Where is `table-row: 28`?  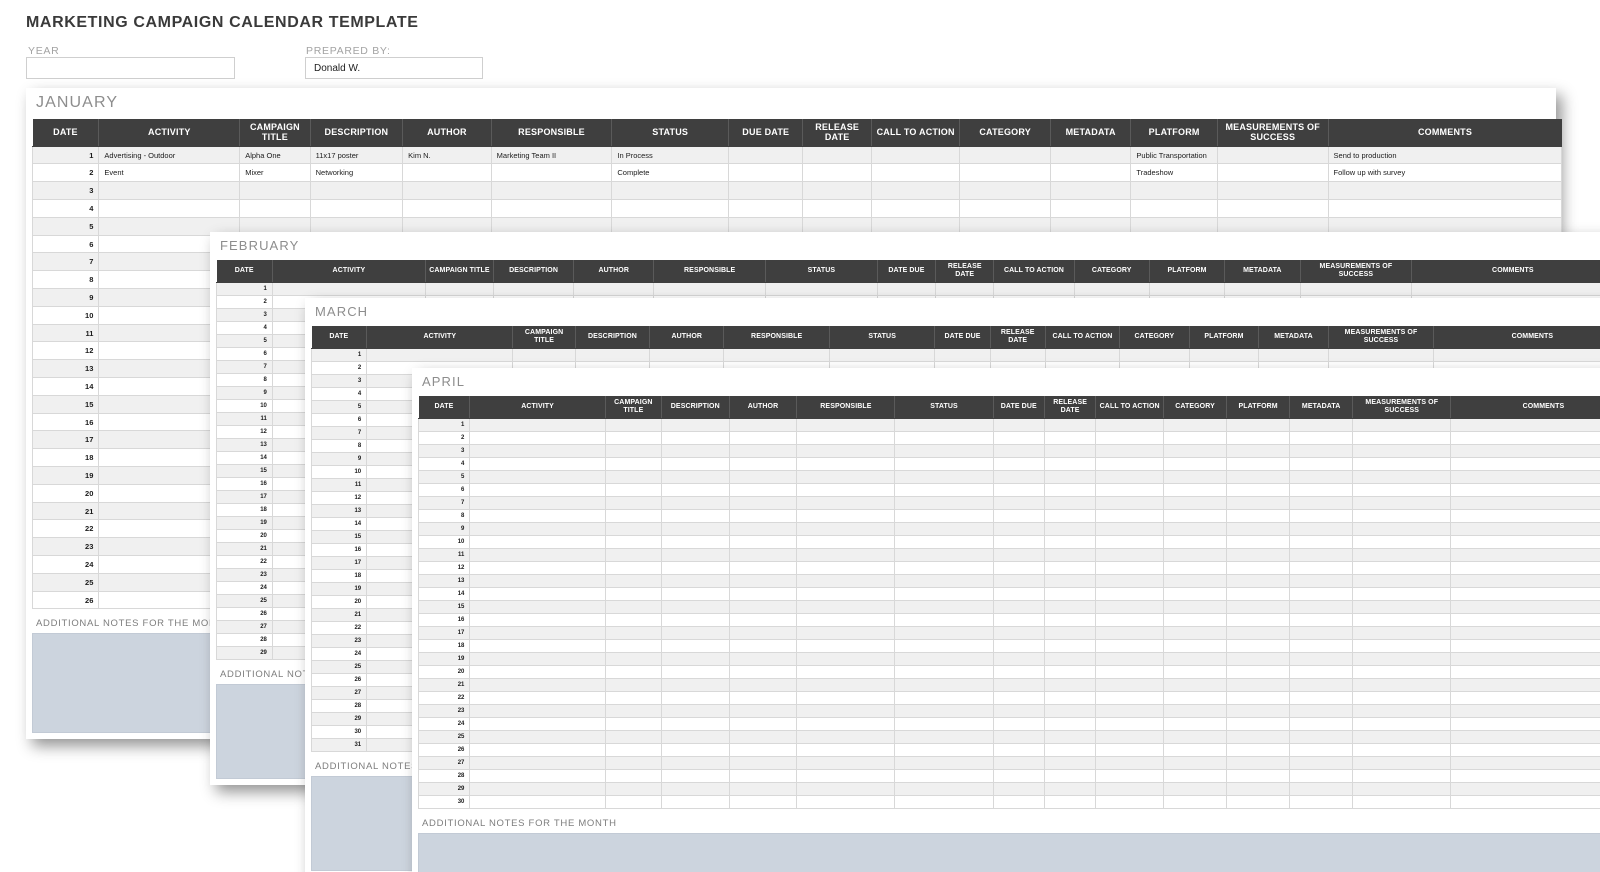 table-row: 28 is located at coordinates (1008, 776).